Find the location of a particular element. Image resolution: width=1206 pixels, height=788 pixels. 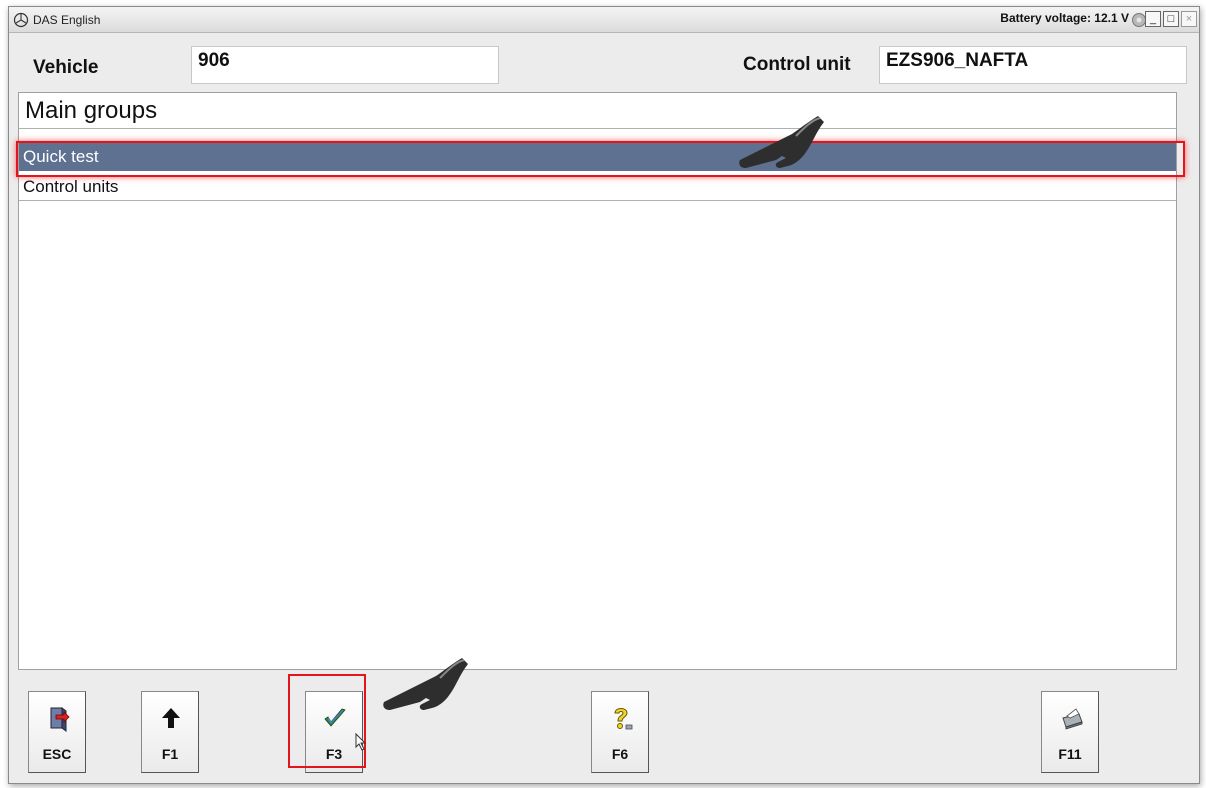

vehicle-field: 906 is located at coordinates (345, 65).